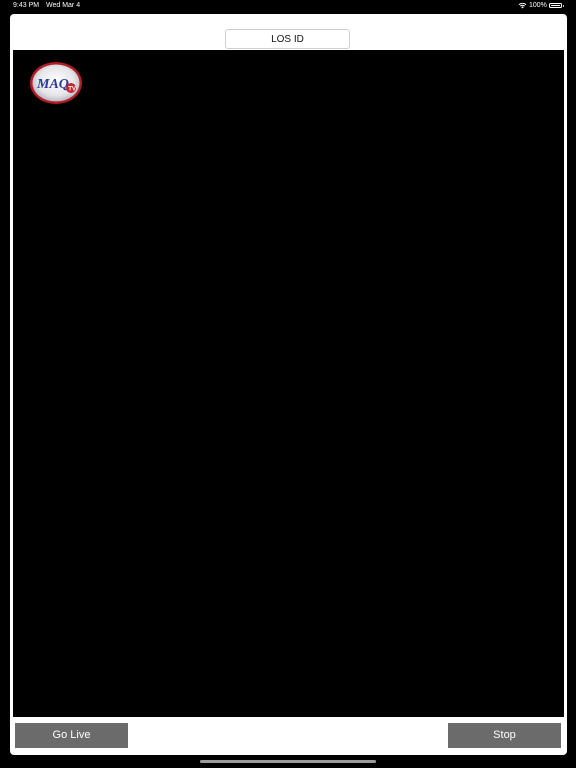 Image resolution: width=576 pixels, height=768 pixels. What do you see at coordinates (63, 5) in the screenshot?
I see `status-date: Wed Mar 4` at bounding box center [63, 5].